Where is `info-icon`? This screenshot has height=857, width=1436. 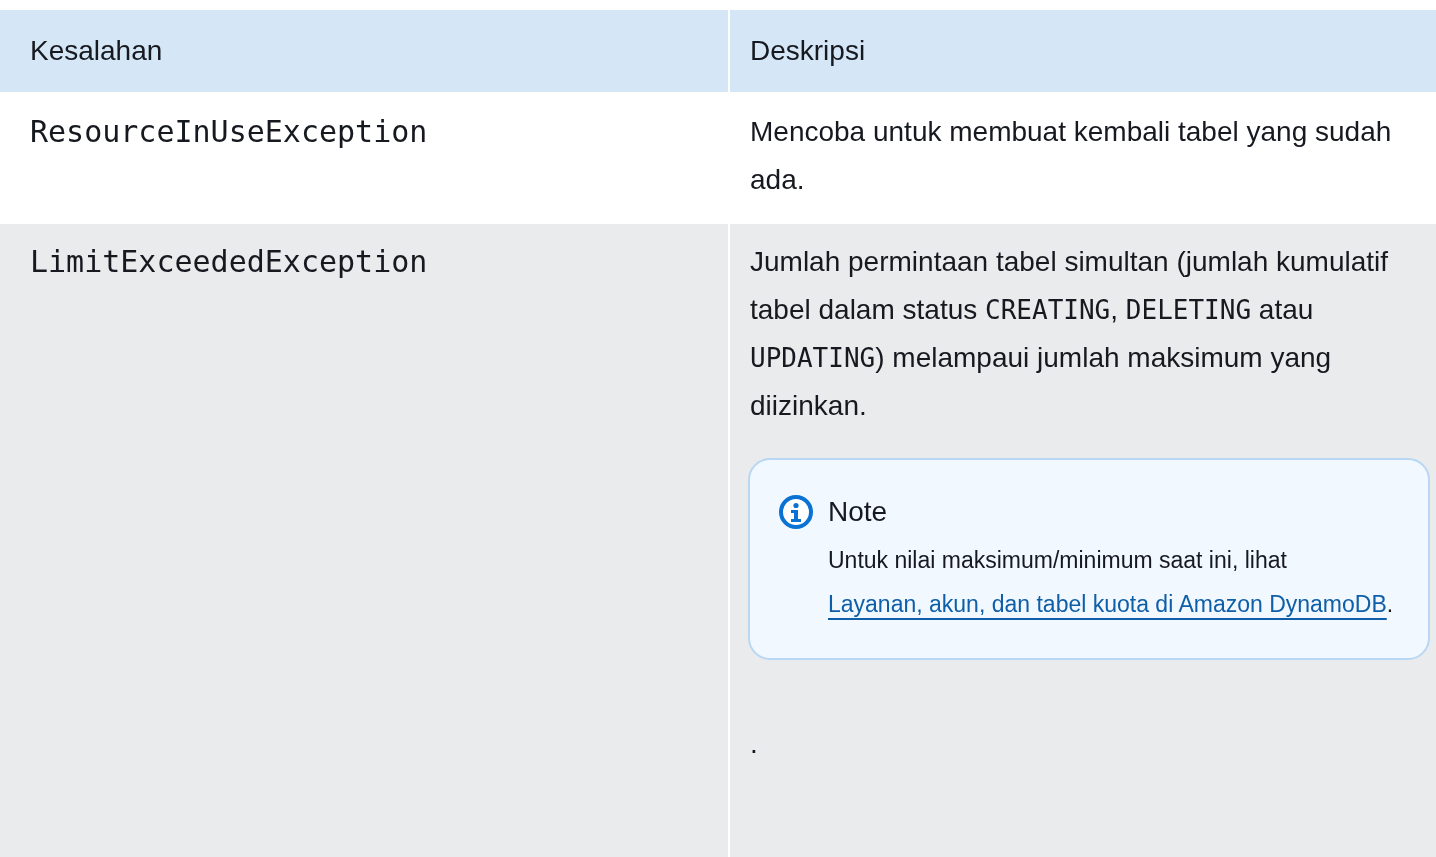 info-icon is located at coordinates (796, 512).